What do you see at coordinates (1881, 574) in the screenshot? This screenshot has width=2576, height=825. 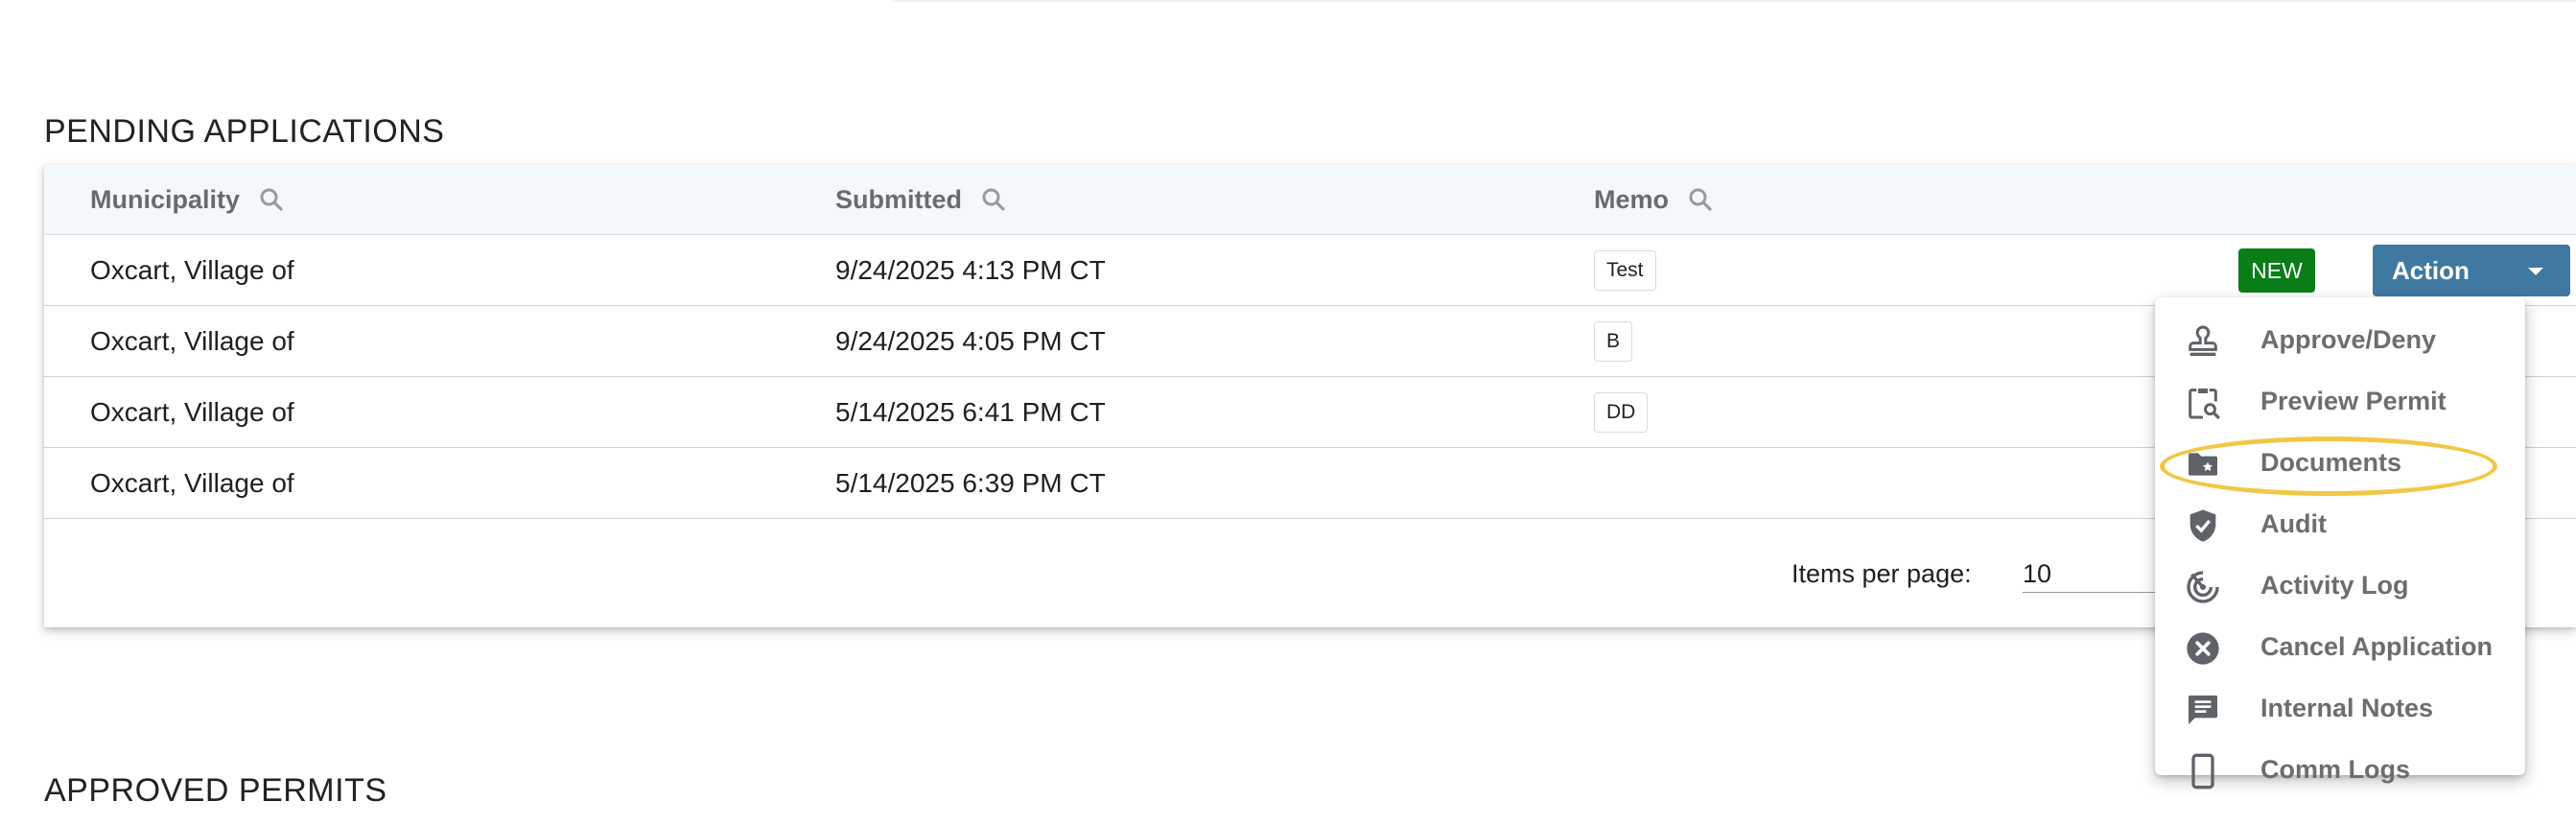 I see `items-per-page-label: Items per page:` at bounding box center [1881, 574].